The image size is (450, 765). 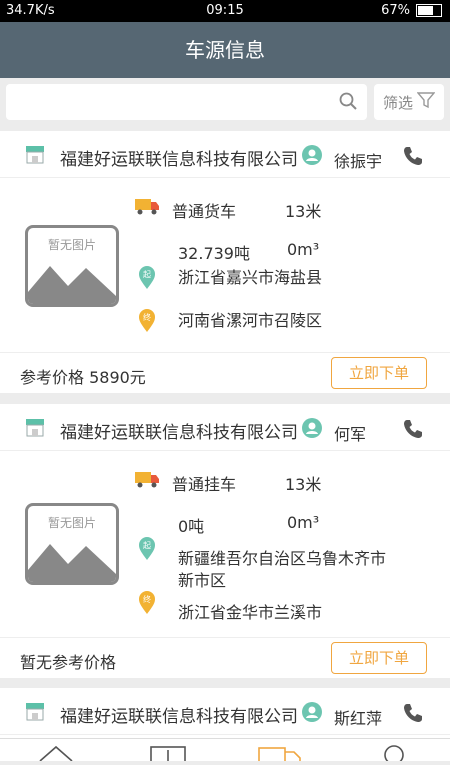 What do you see at coordinates (250, 277) in the screenshot?
I see `origin-address: 浙江省嘉兴市海盐县` at bounding box center [250, 277].